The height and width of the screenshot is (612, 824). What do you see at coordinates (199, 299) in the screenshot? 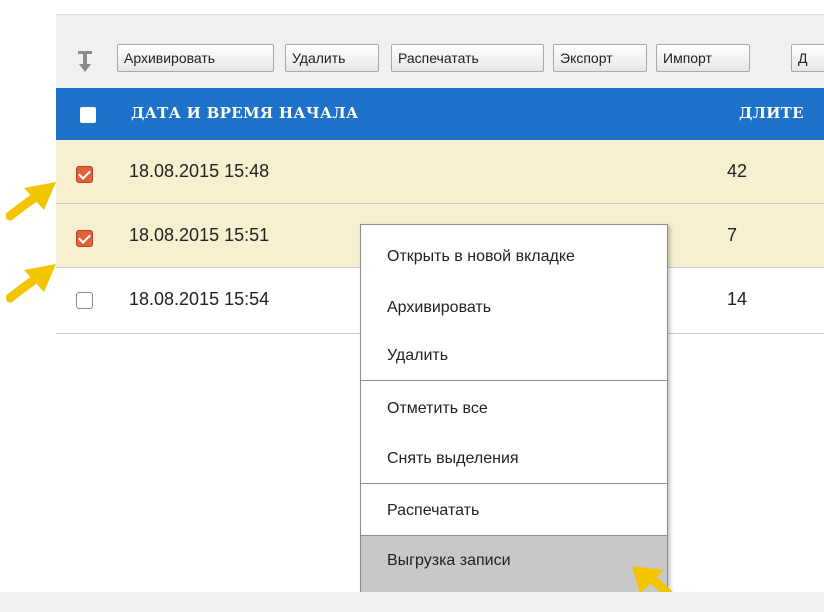
I see `start-time-cell: 18.08.2015 15:54` at bounding box center [199, 299].